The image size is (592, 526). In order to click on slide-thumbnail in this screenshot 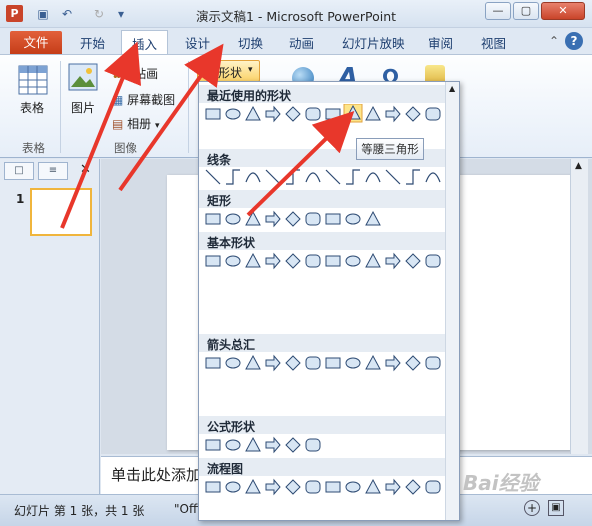, I will do `click(61, 212)`.